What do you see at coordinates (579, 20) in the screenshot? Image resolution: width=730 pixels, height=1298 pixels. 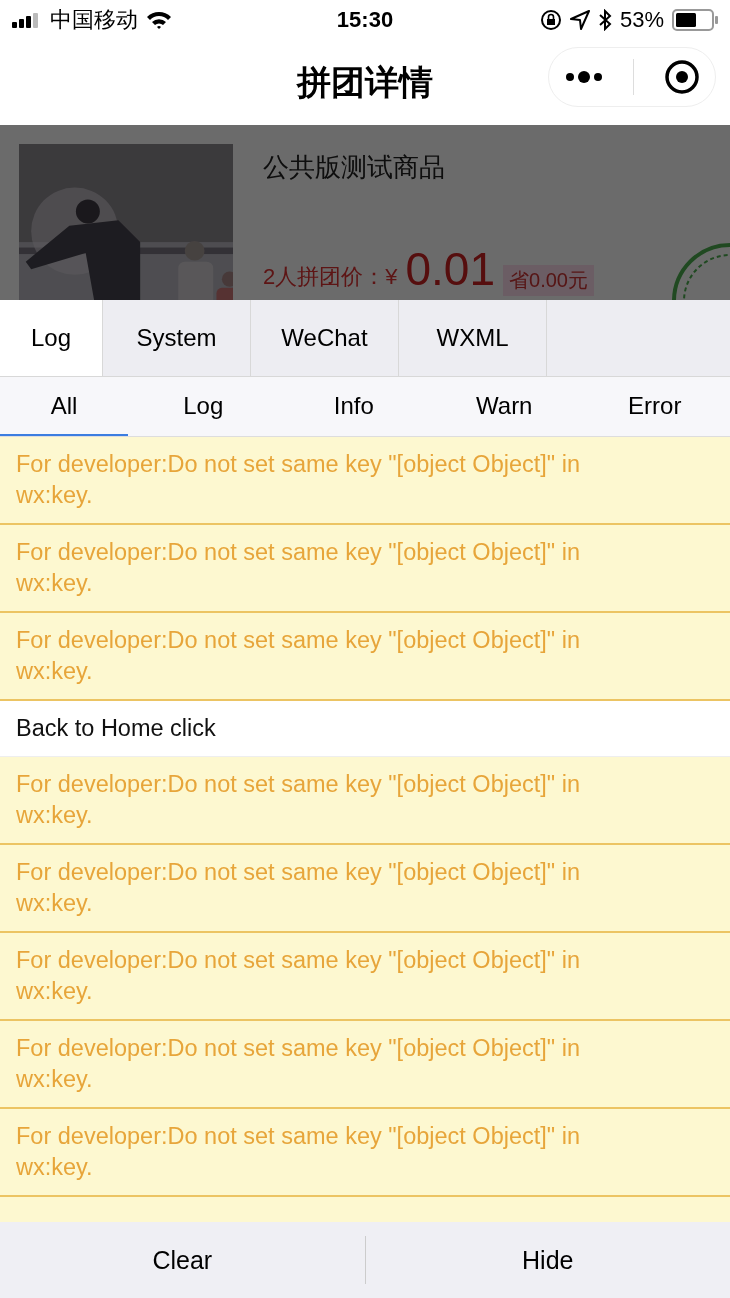 I see `location-icon` at bounding box center [579, 20].